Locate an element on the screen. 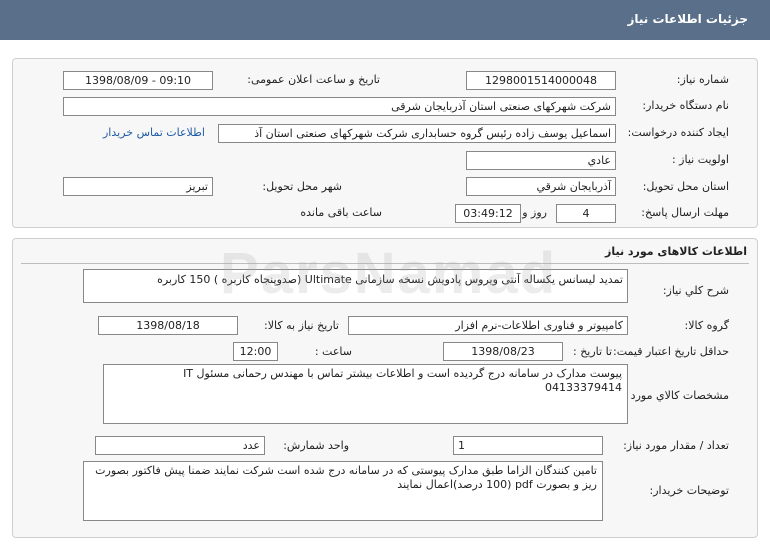 The width and height of the screenshot is (770, 545). group-label: گروه کالا: is located at coordinates (706, 325).